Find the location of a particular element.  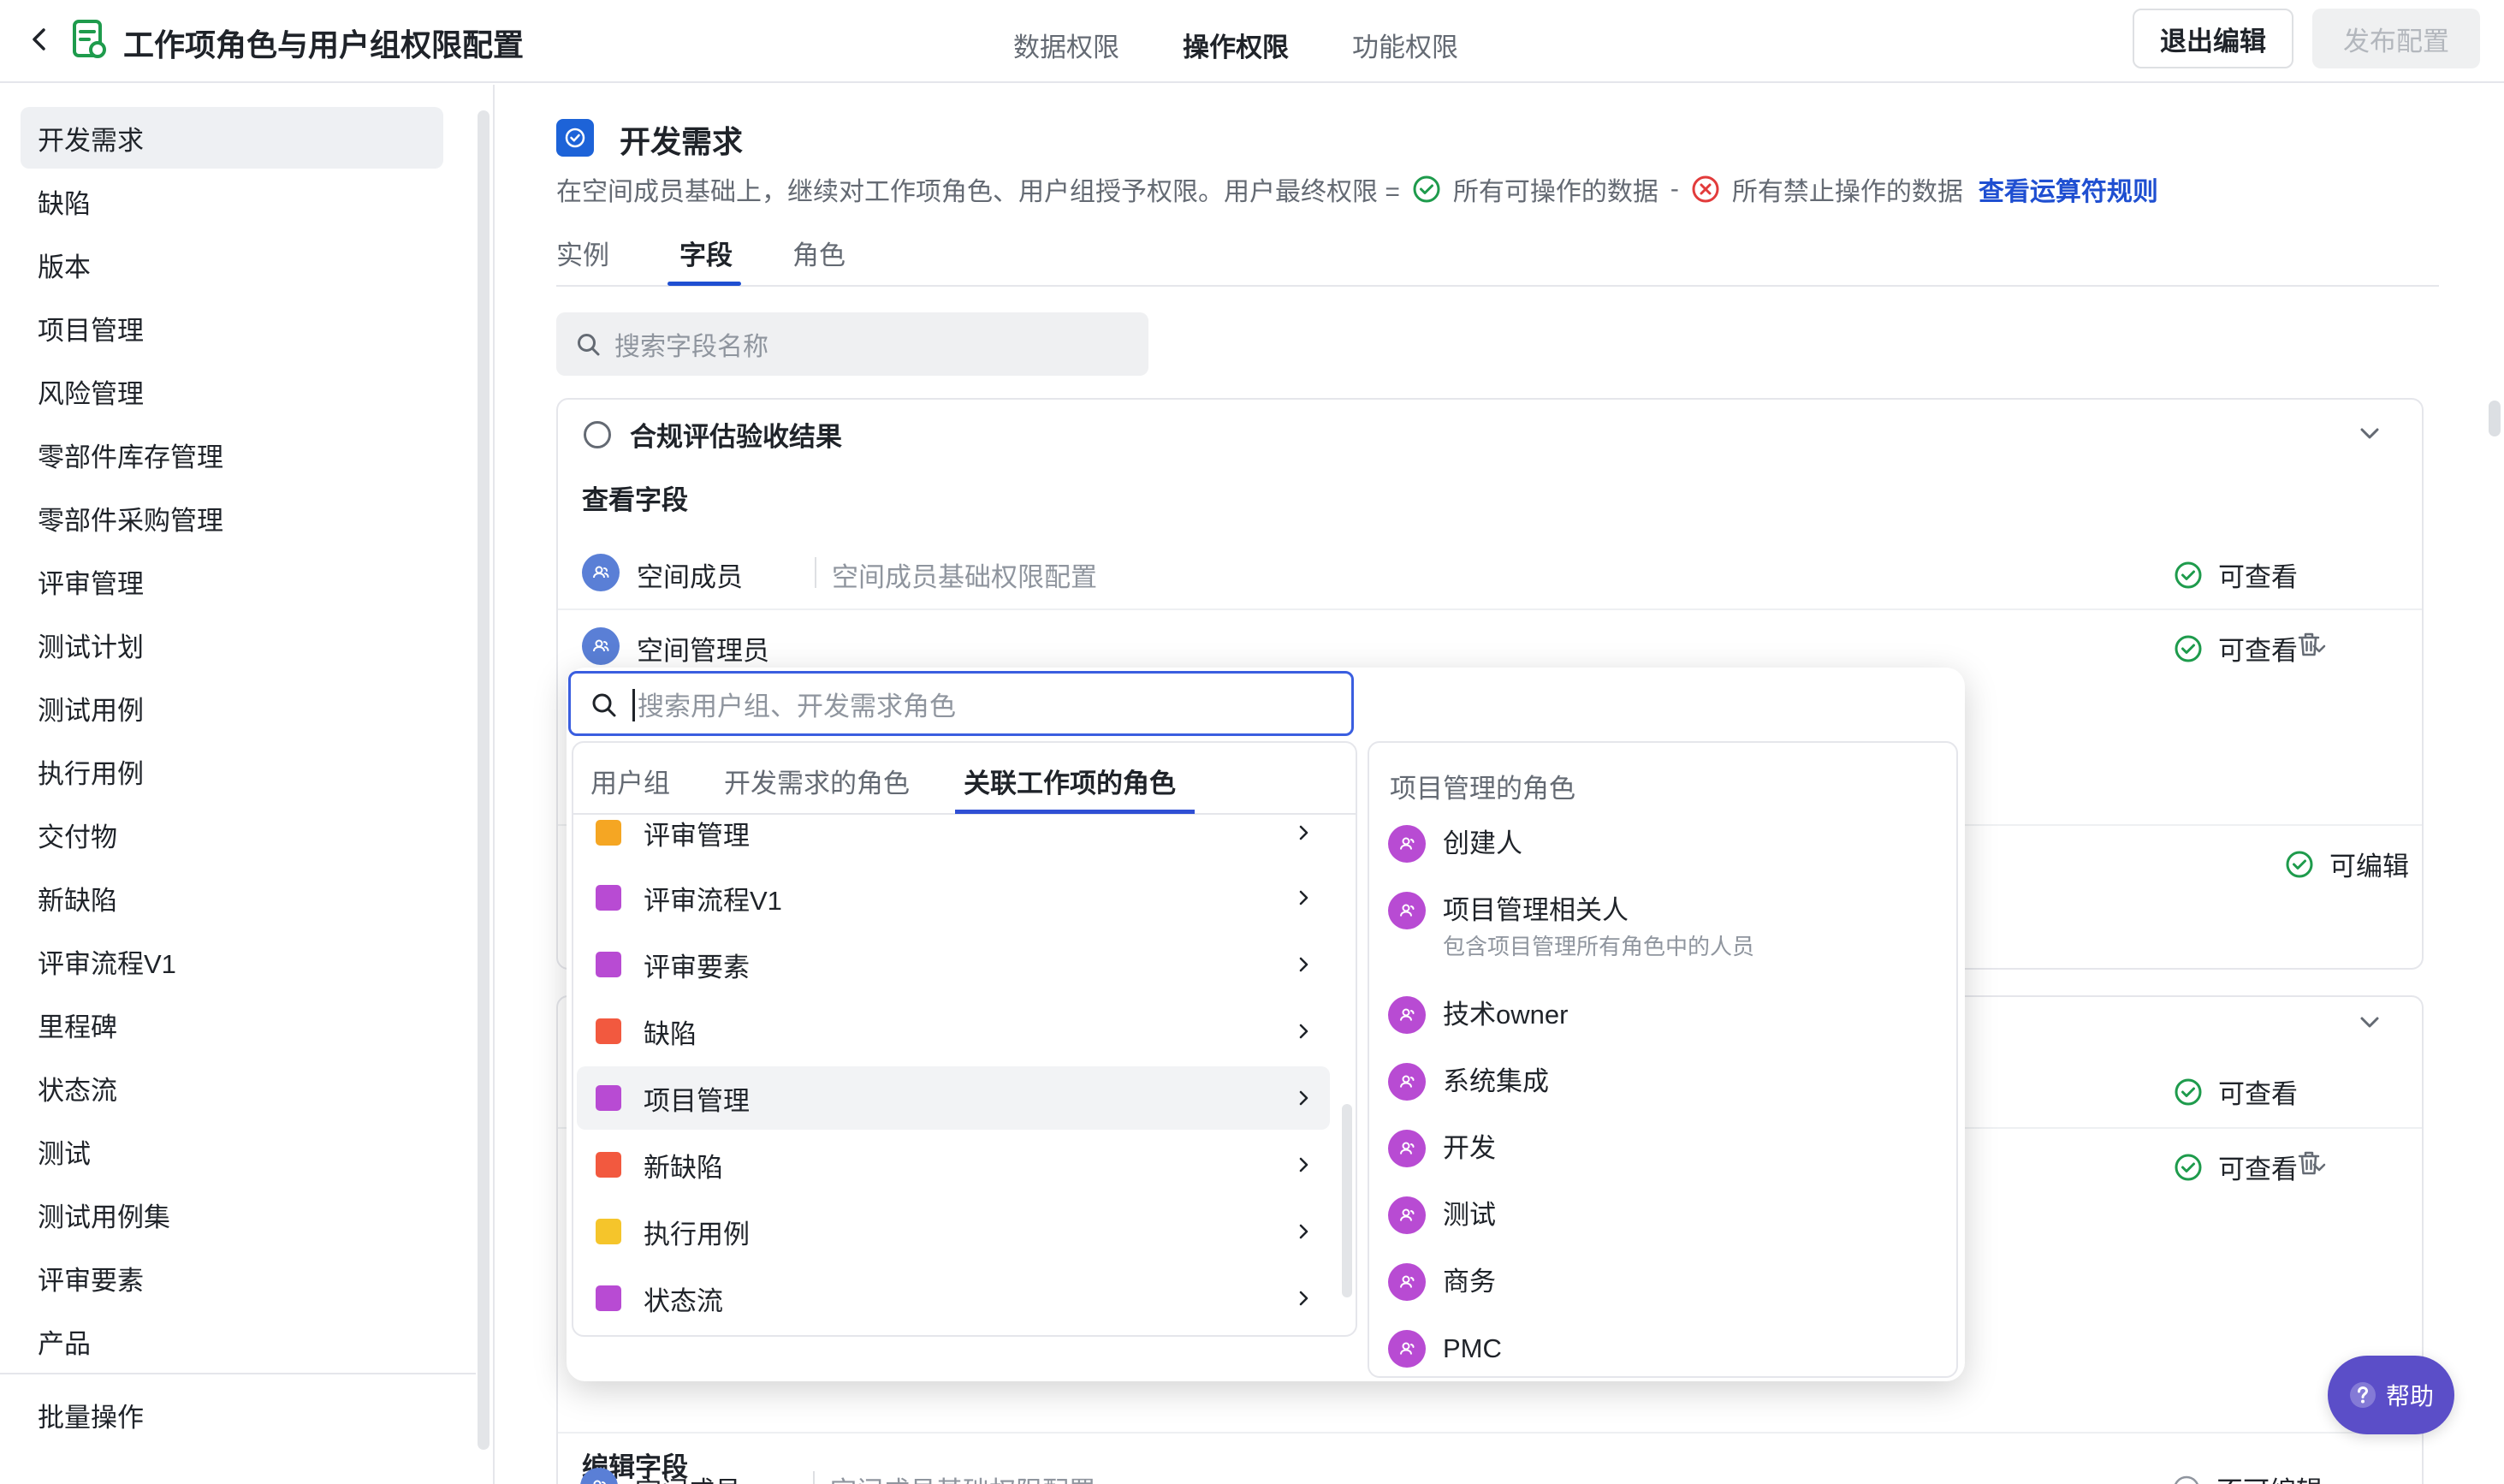

category-label: 评审流程V1 is located at coordinates (713, 901).